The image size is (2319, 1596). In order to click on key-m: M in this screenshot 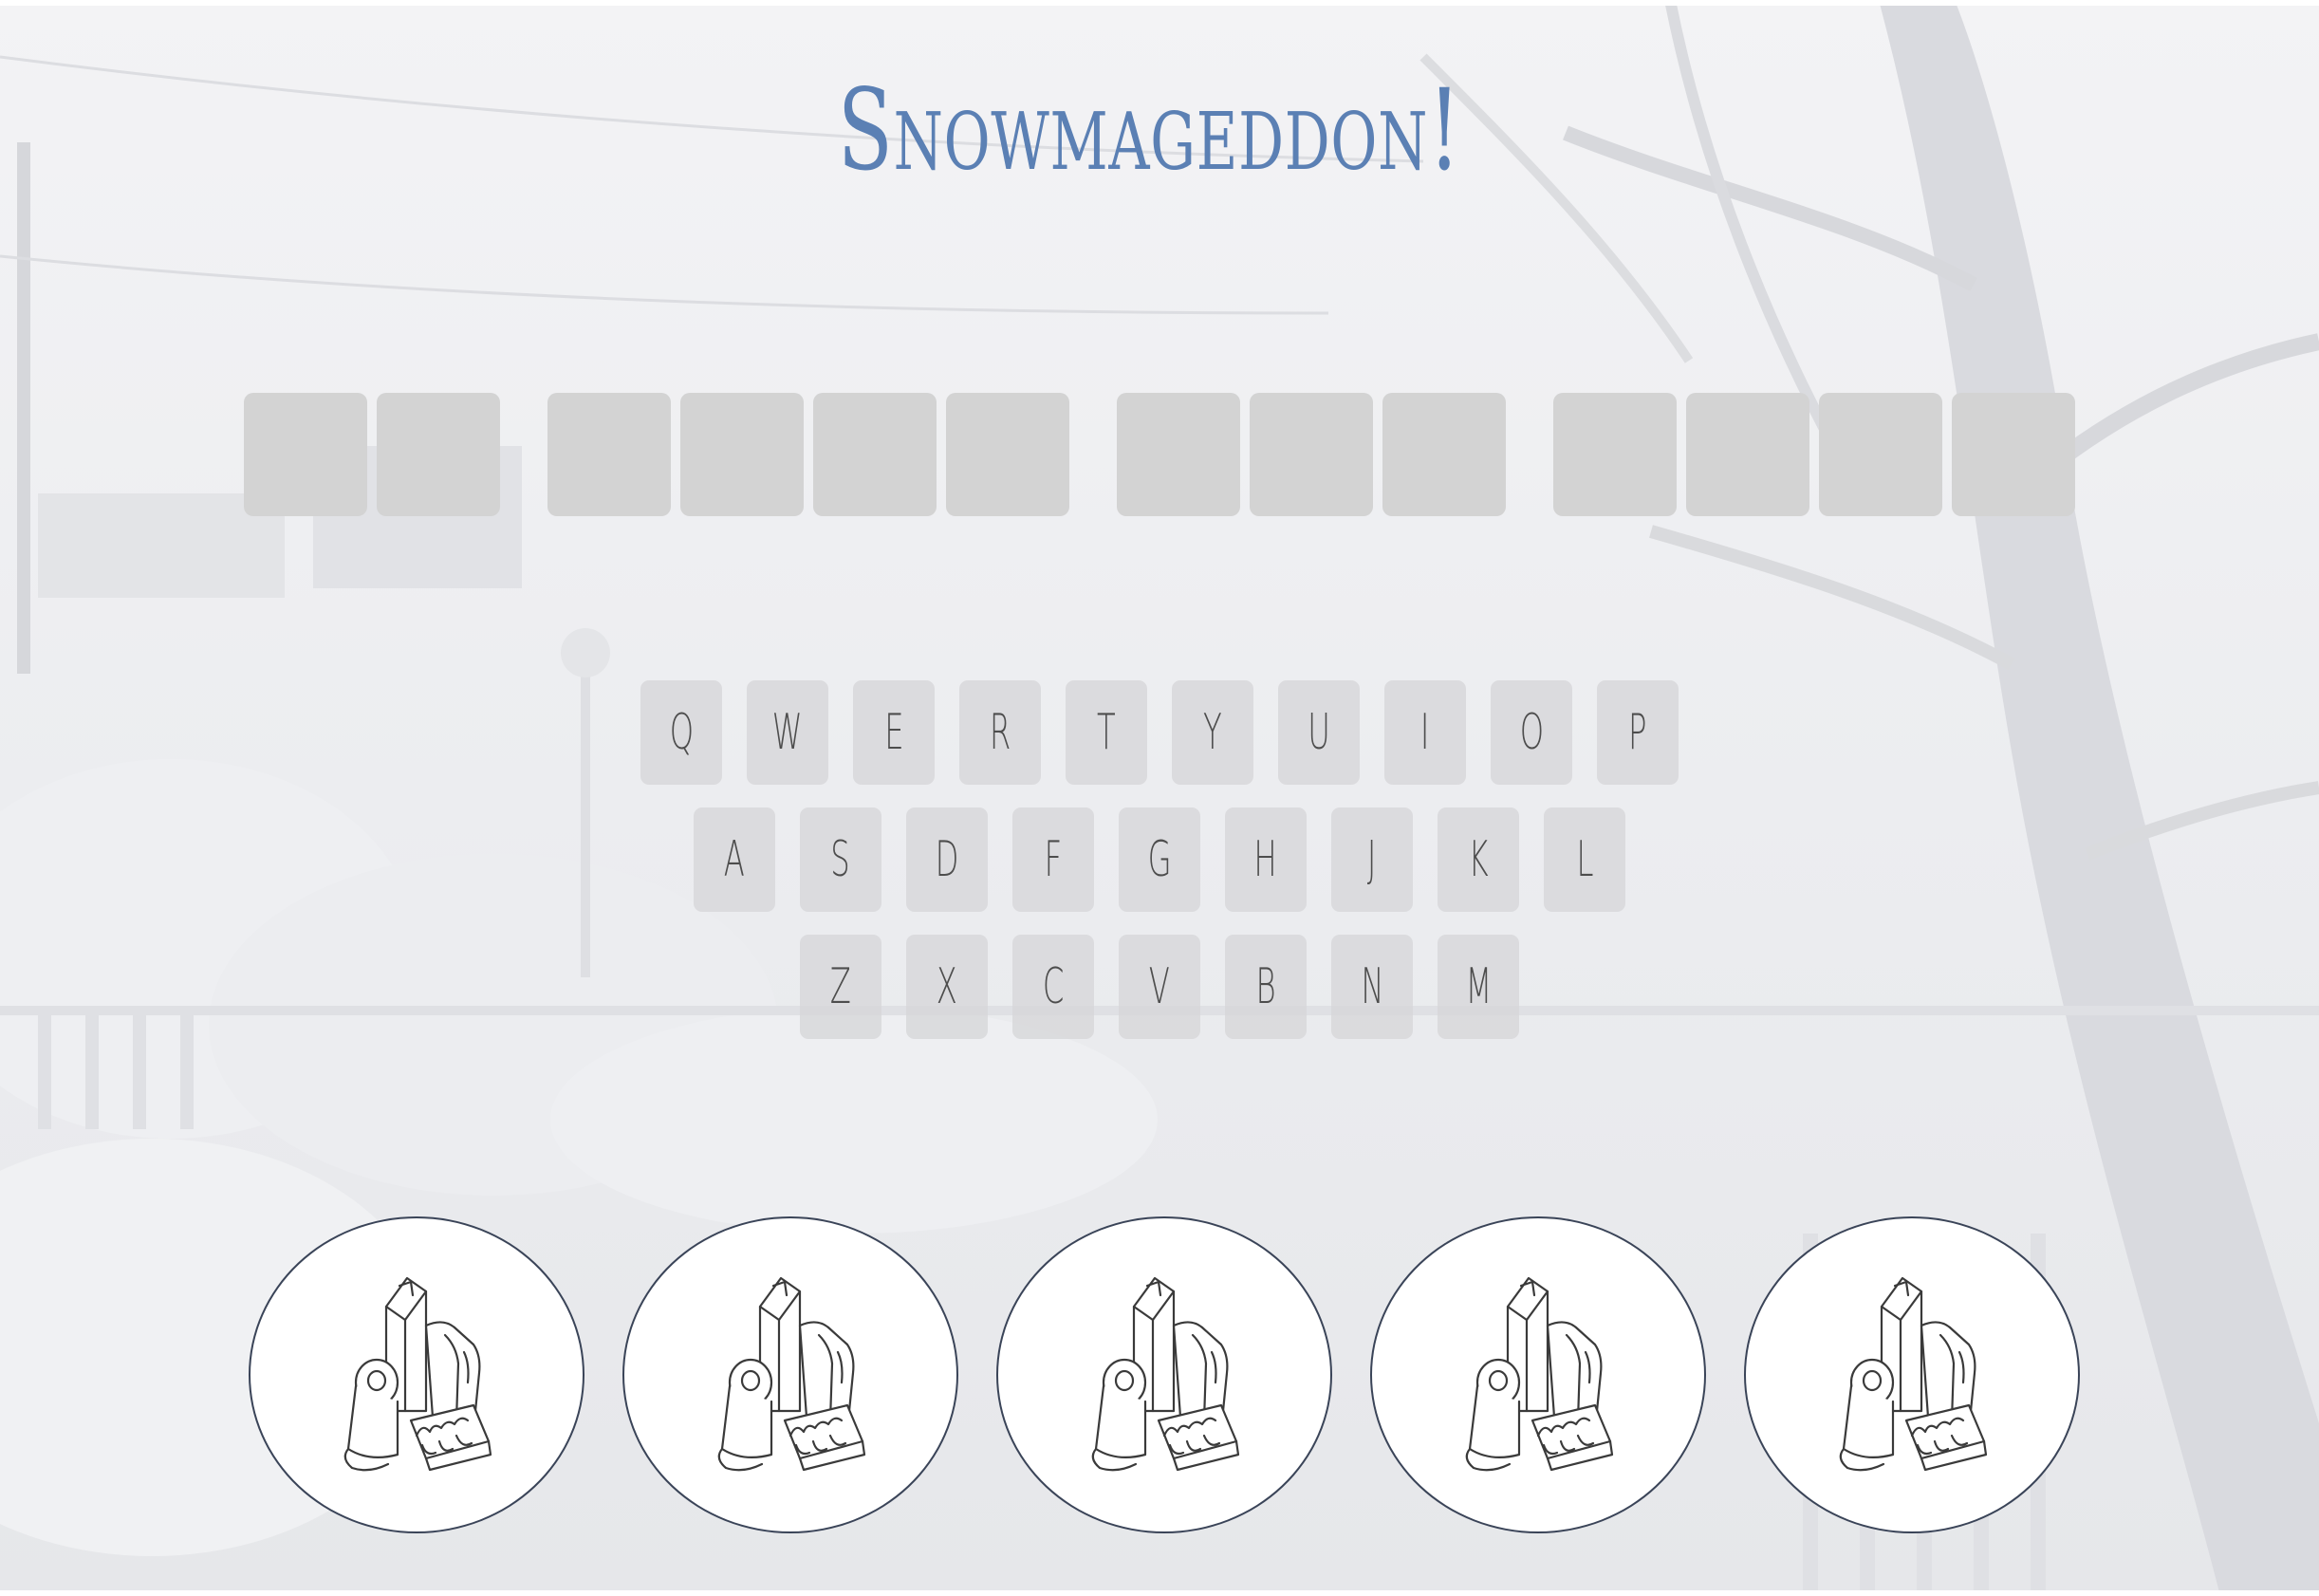, I will do `click(1478, 987)`.